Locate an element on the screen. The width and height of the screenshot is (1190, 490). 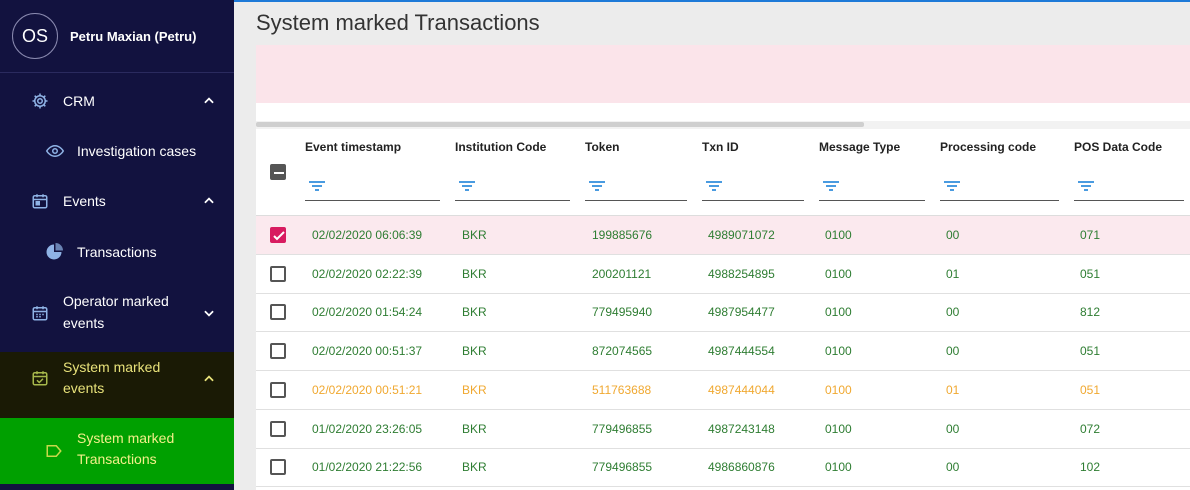
column-header-processing-code: Processing code is located at coordinates (988, 147).